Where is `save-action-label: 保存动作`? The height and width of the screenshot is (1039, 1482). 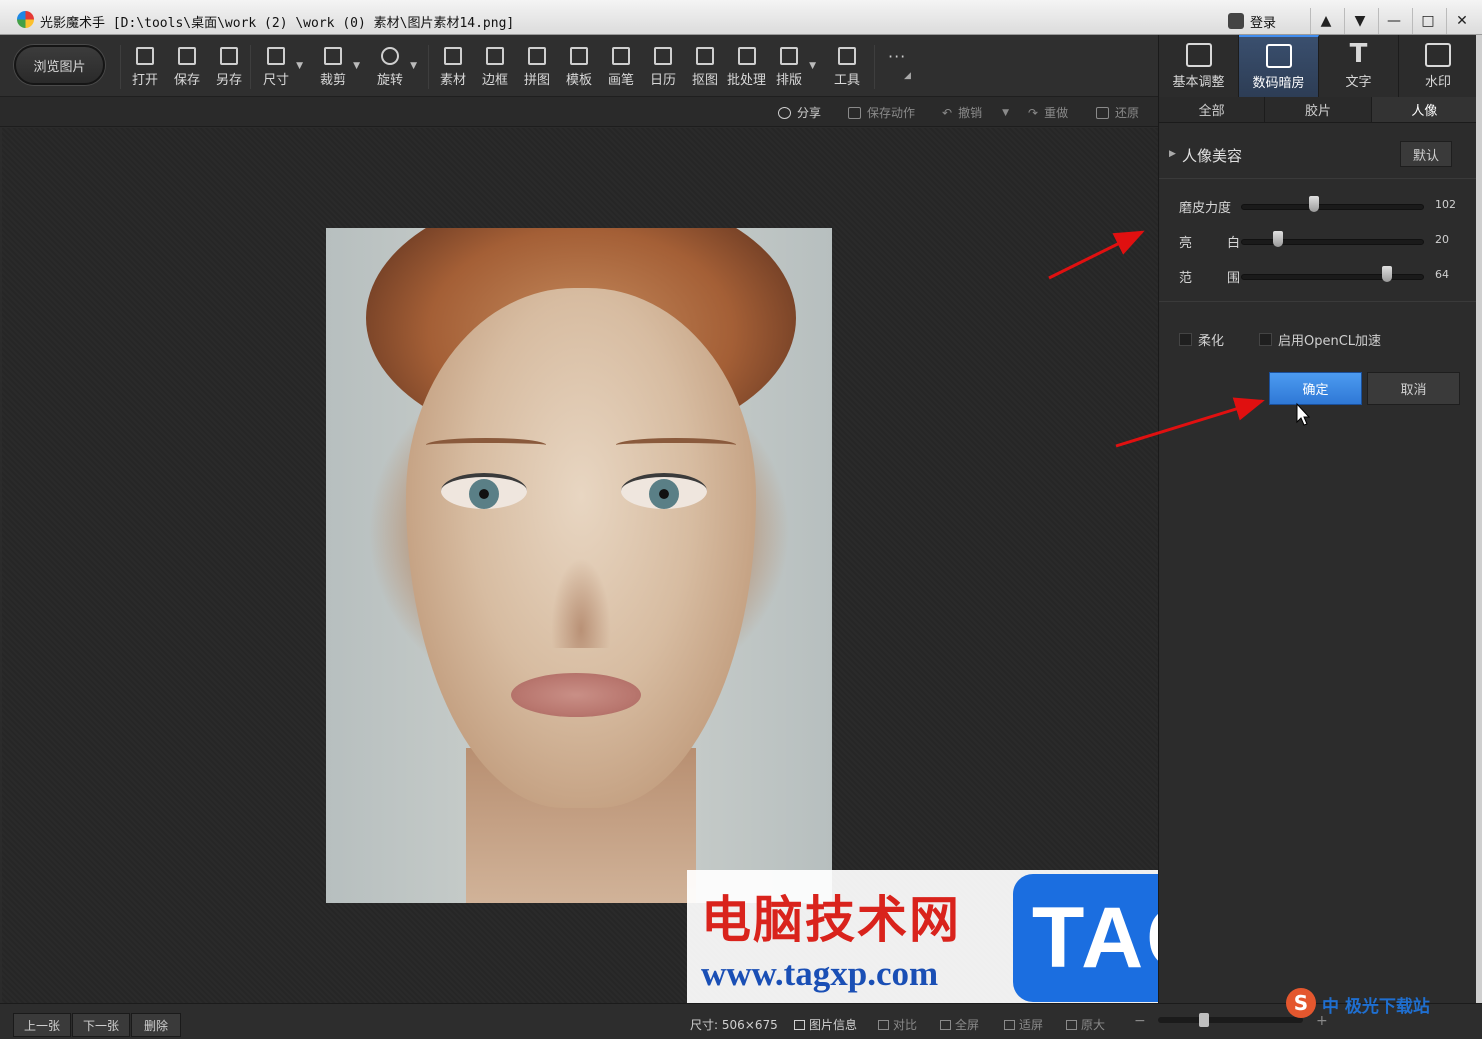 save-action-label: 保存动作 is located at coordinates (891, 113).